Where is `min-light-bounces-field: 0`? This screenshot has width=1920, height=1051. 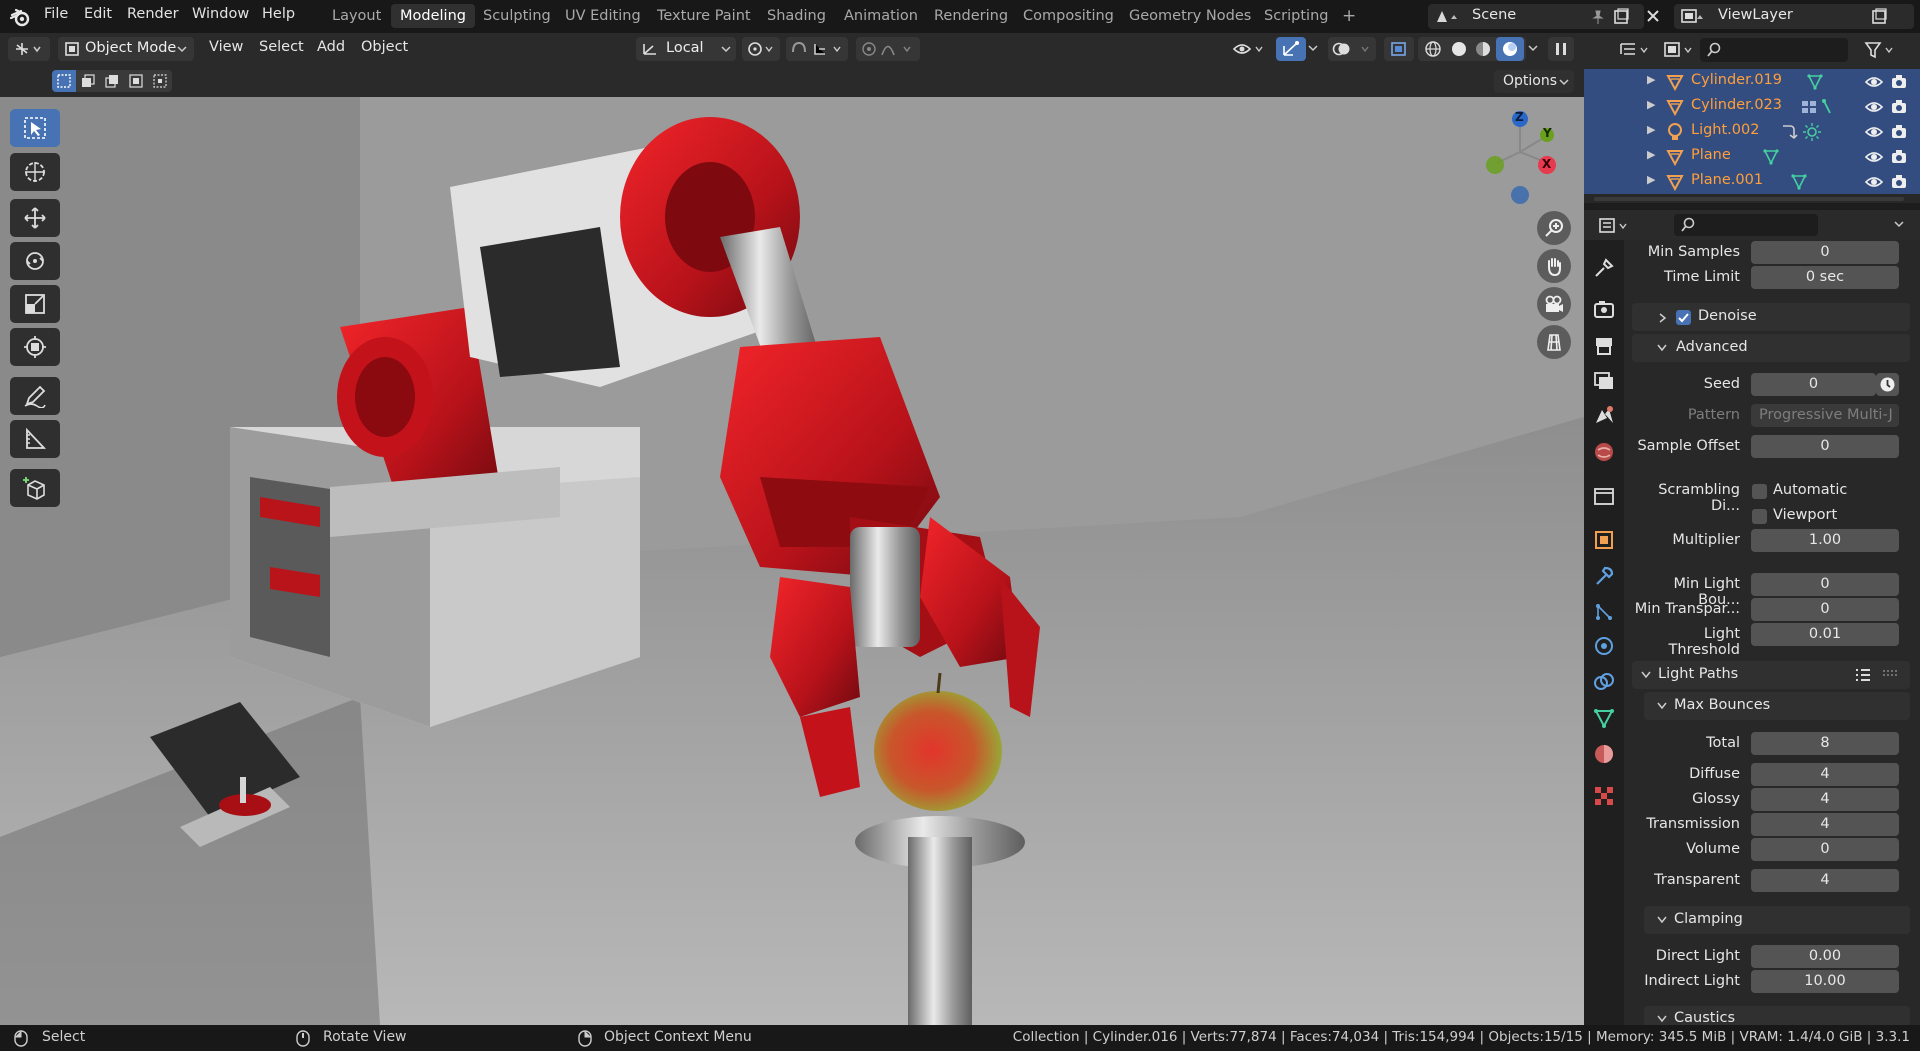
min-light-bounces-field: 0 is located at coordinates (1825, 584).